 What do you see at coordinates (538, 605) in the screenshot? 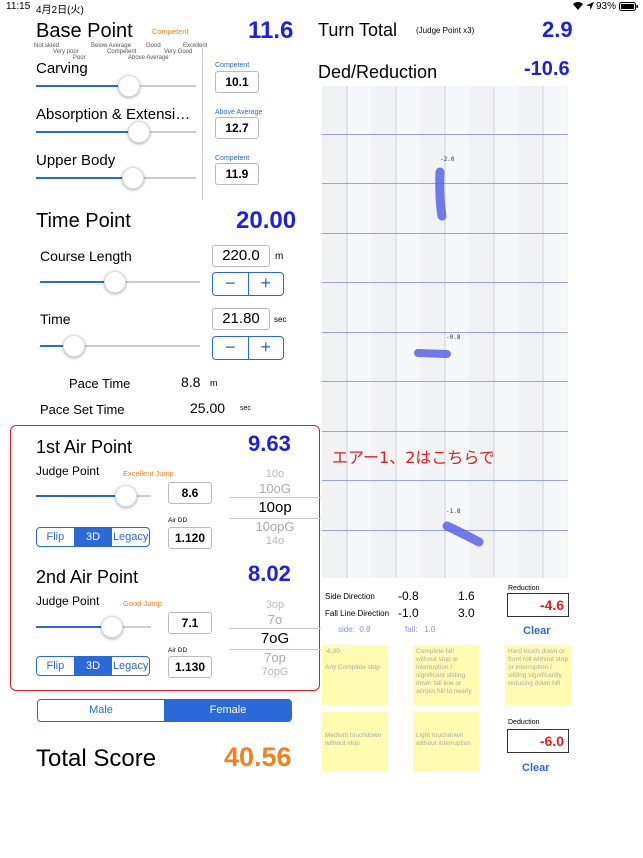
I see `reduction-value: -4.6` at bounding box center [538, 605].